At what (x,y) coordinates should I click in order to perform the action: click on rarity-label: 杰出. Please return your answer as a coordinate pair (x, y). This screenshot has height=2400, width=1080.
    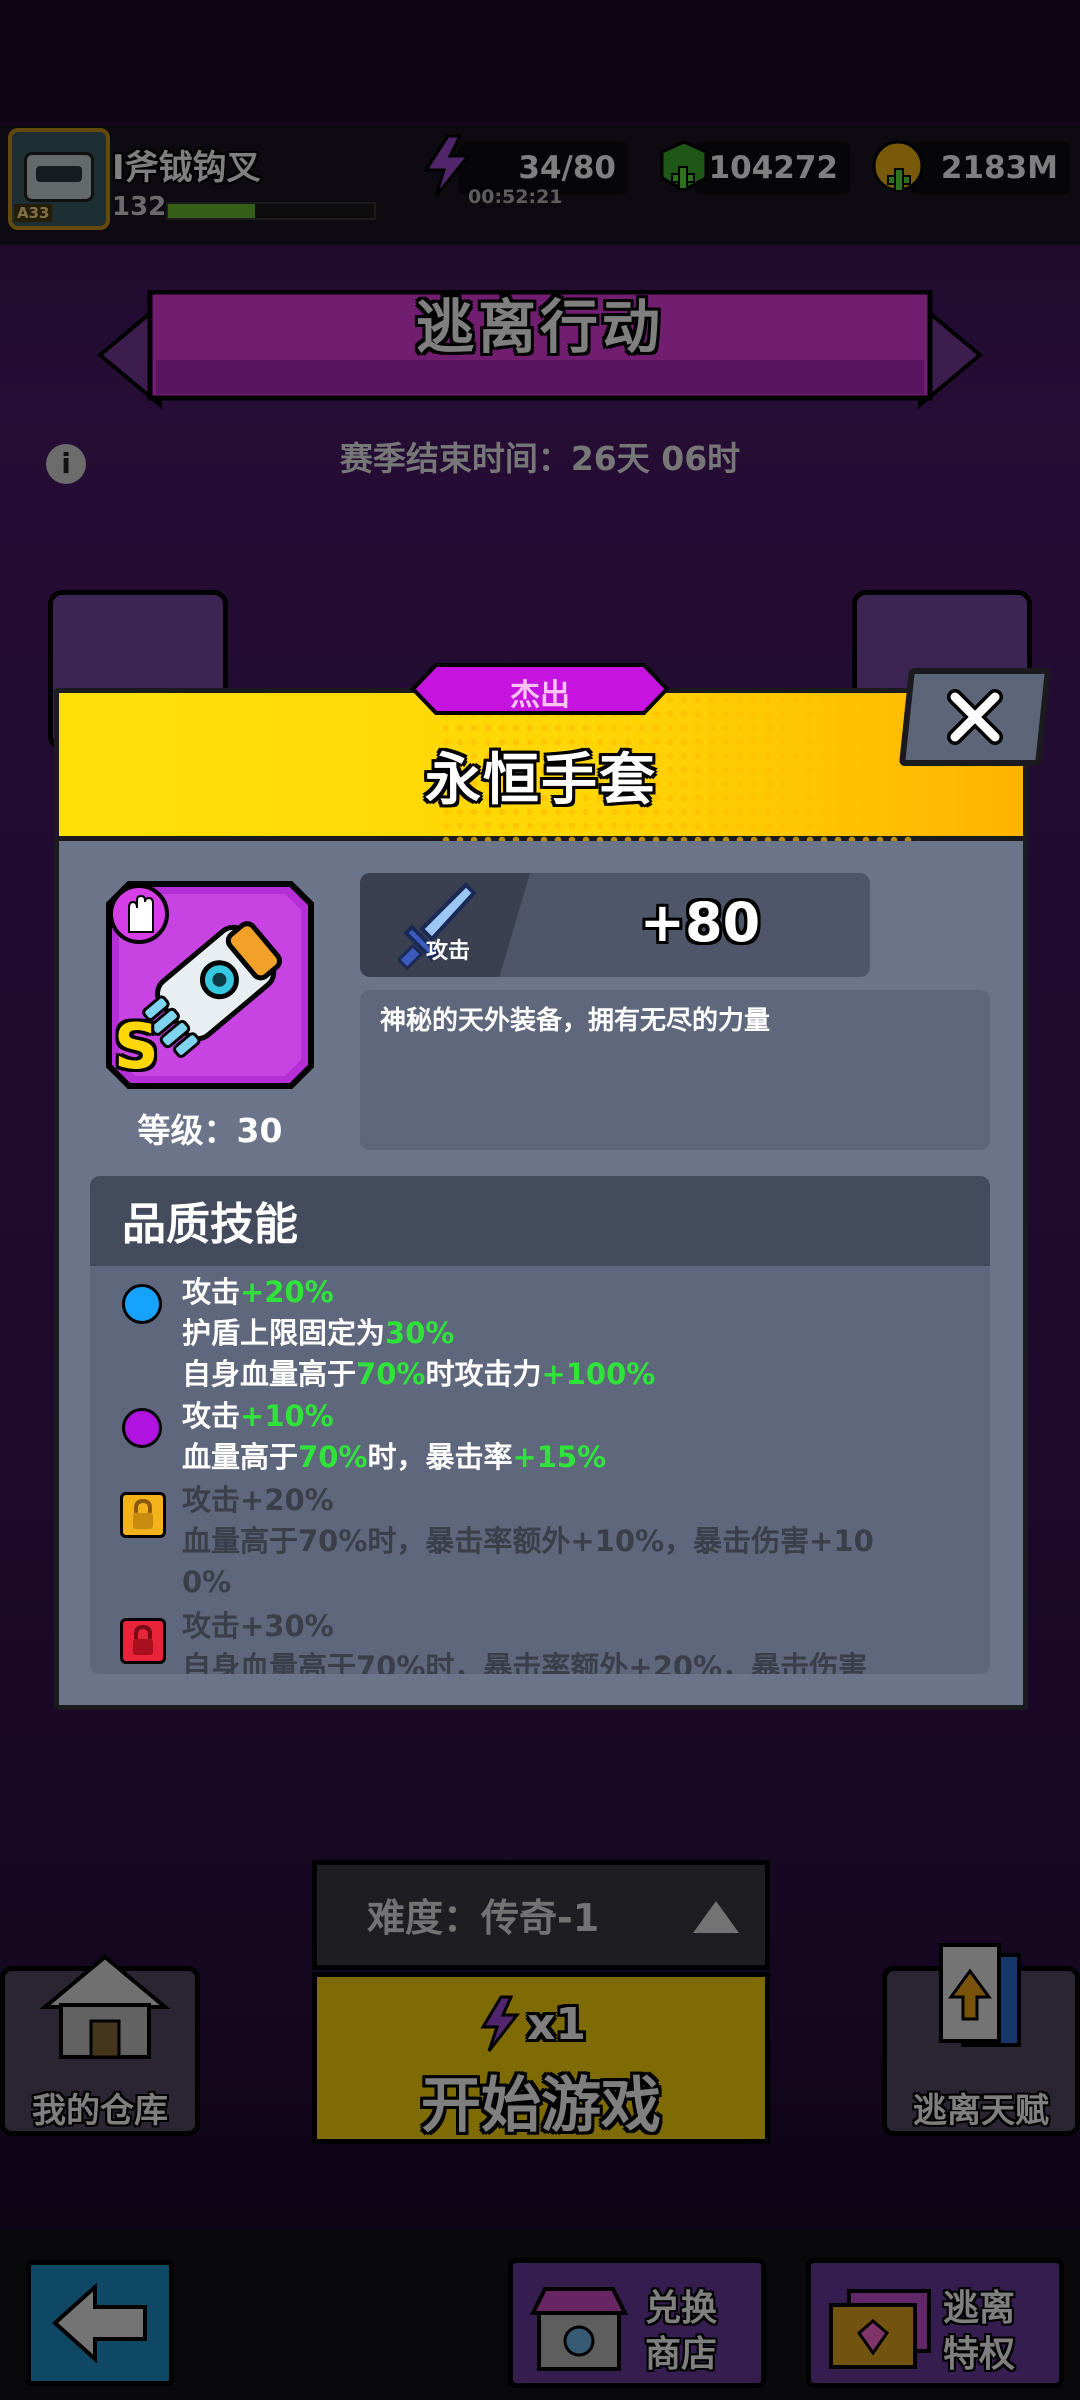
    Looking at the image, I should click on (540, 695).